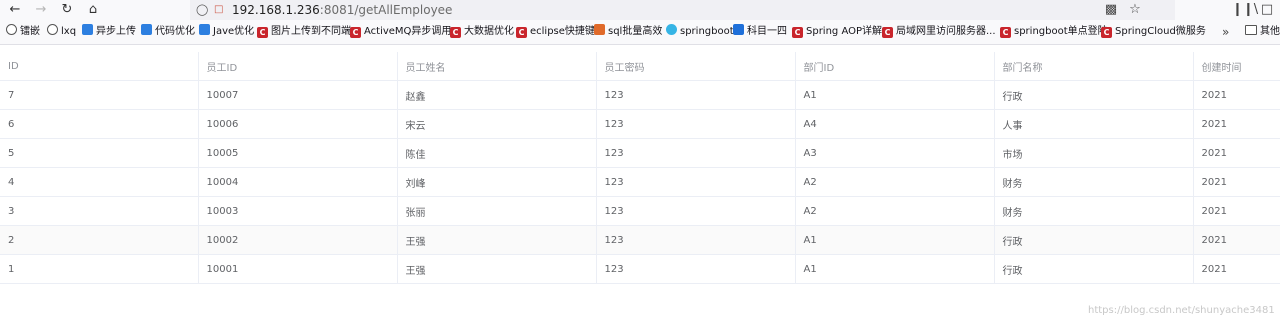  Describe the element at coordinates (116, 31) in the screenshot. I see `bookmark-label: 异步上传` at that location.